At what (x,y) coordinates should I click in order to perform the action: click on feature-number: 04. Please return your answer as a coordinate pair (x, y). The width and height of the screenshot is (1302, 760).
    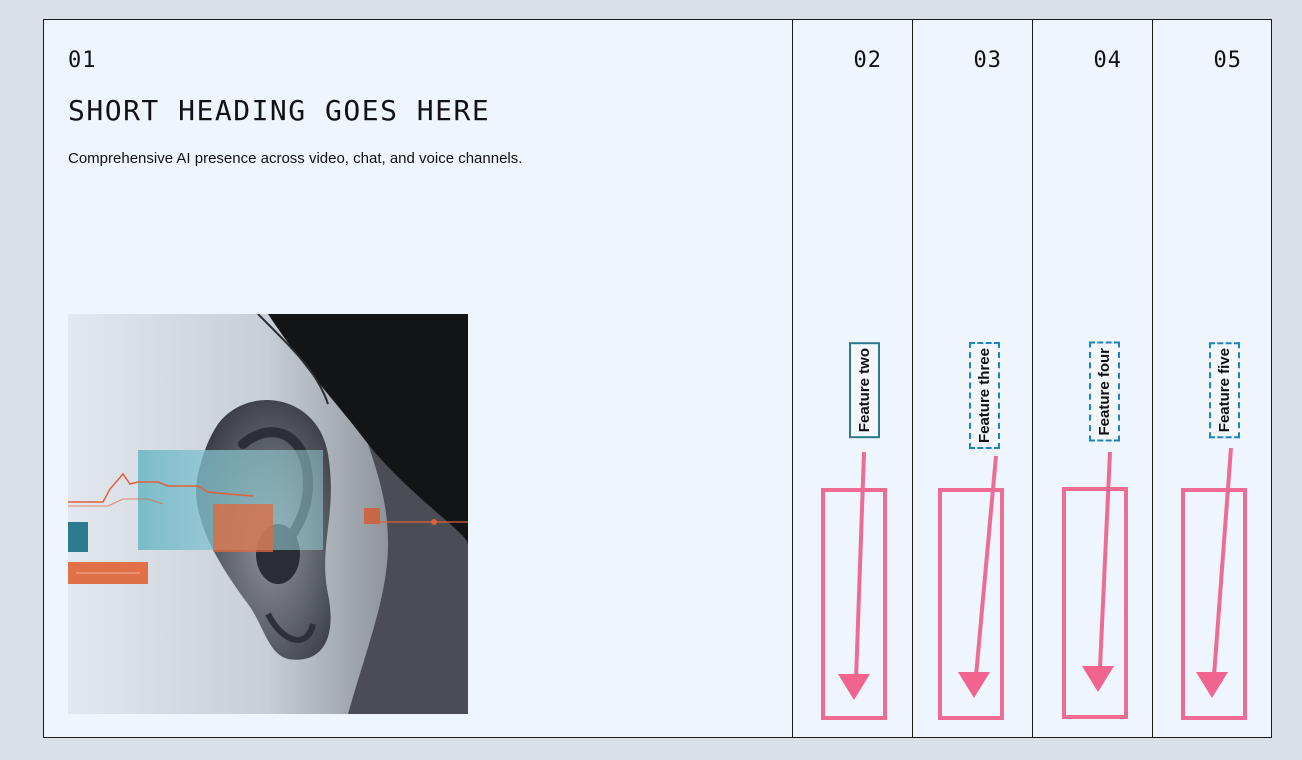
    Looking at the image, I should click on (1107, 60).